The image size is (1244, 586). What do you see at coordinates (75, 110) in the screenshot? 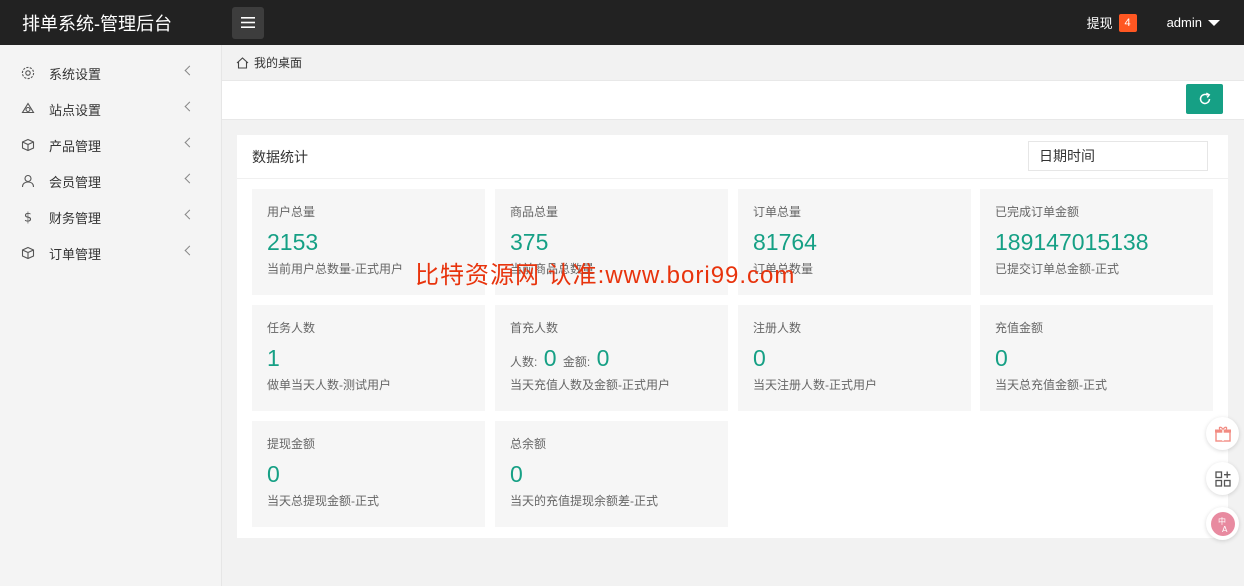
I see `sidebar-item-label: 站点设置` at bounding box center [75, 110].